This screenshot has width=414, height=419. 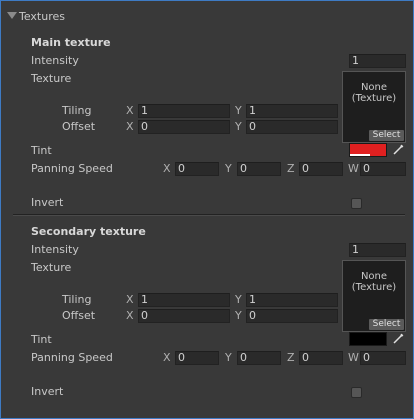 What do you see at coordinates (42, 16) in the screenshot?
I see `foldout-title: Textures` at bounding box center [42, 16].